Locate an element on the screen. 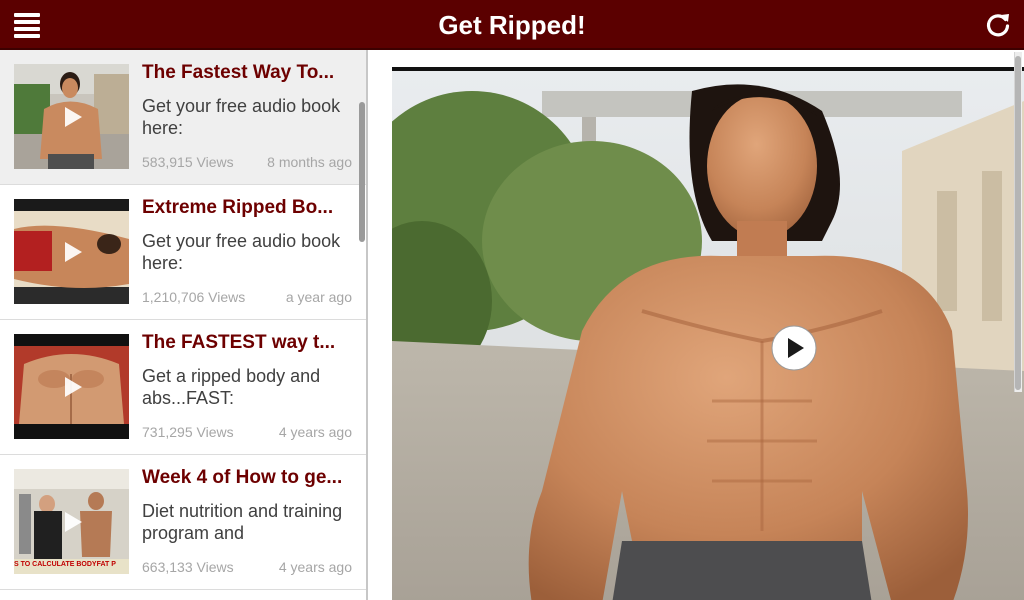 The image size is (1024, 600). video-thumbnail: S TO CALCULATE BODYFAT P is located at coordinates (71, 521).